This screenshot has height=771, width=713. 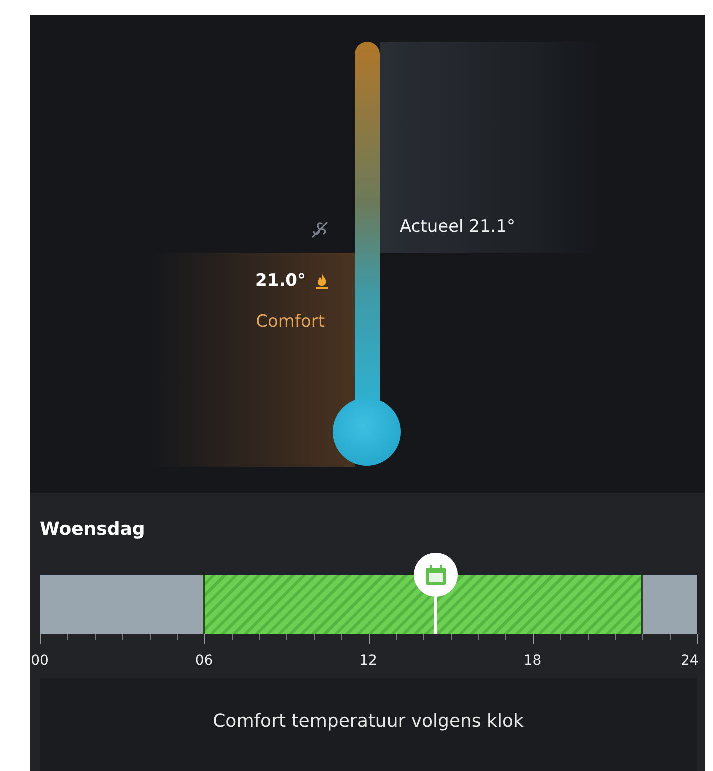 I want to click on axis-label: 12, so click(x=369, y=661).